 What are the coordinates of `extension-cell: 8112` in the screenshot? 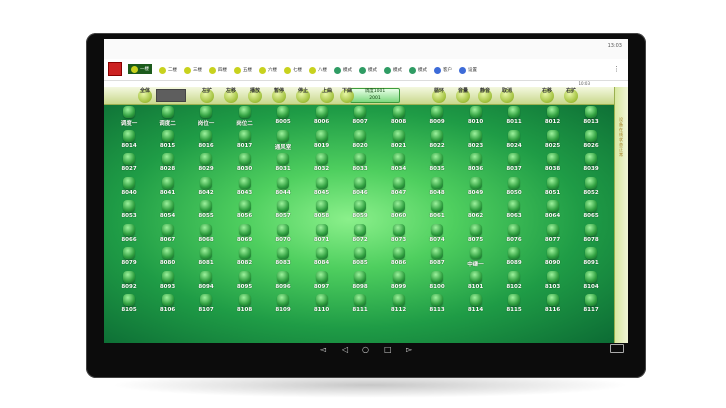 It's located at (399, 306).